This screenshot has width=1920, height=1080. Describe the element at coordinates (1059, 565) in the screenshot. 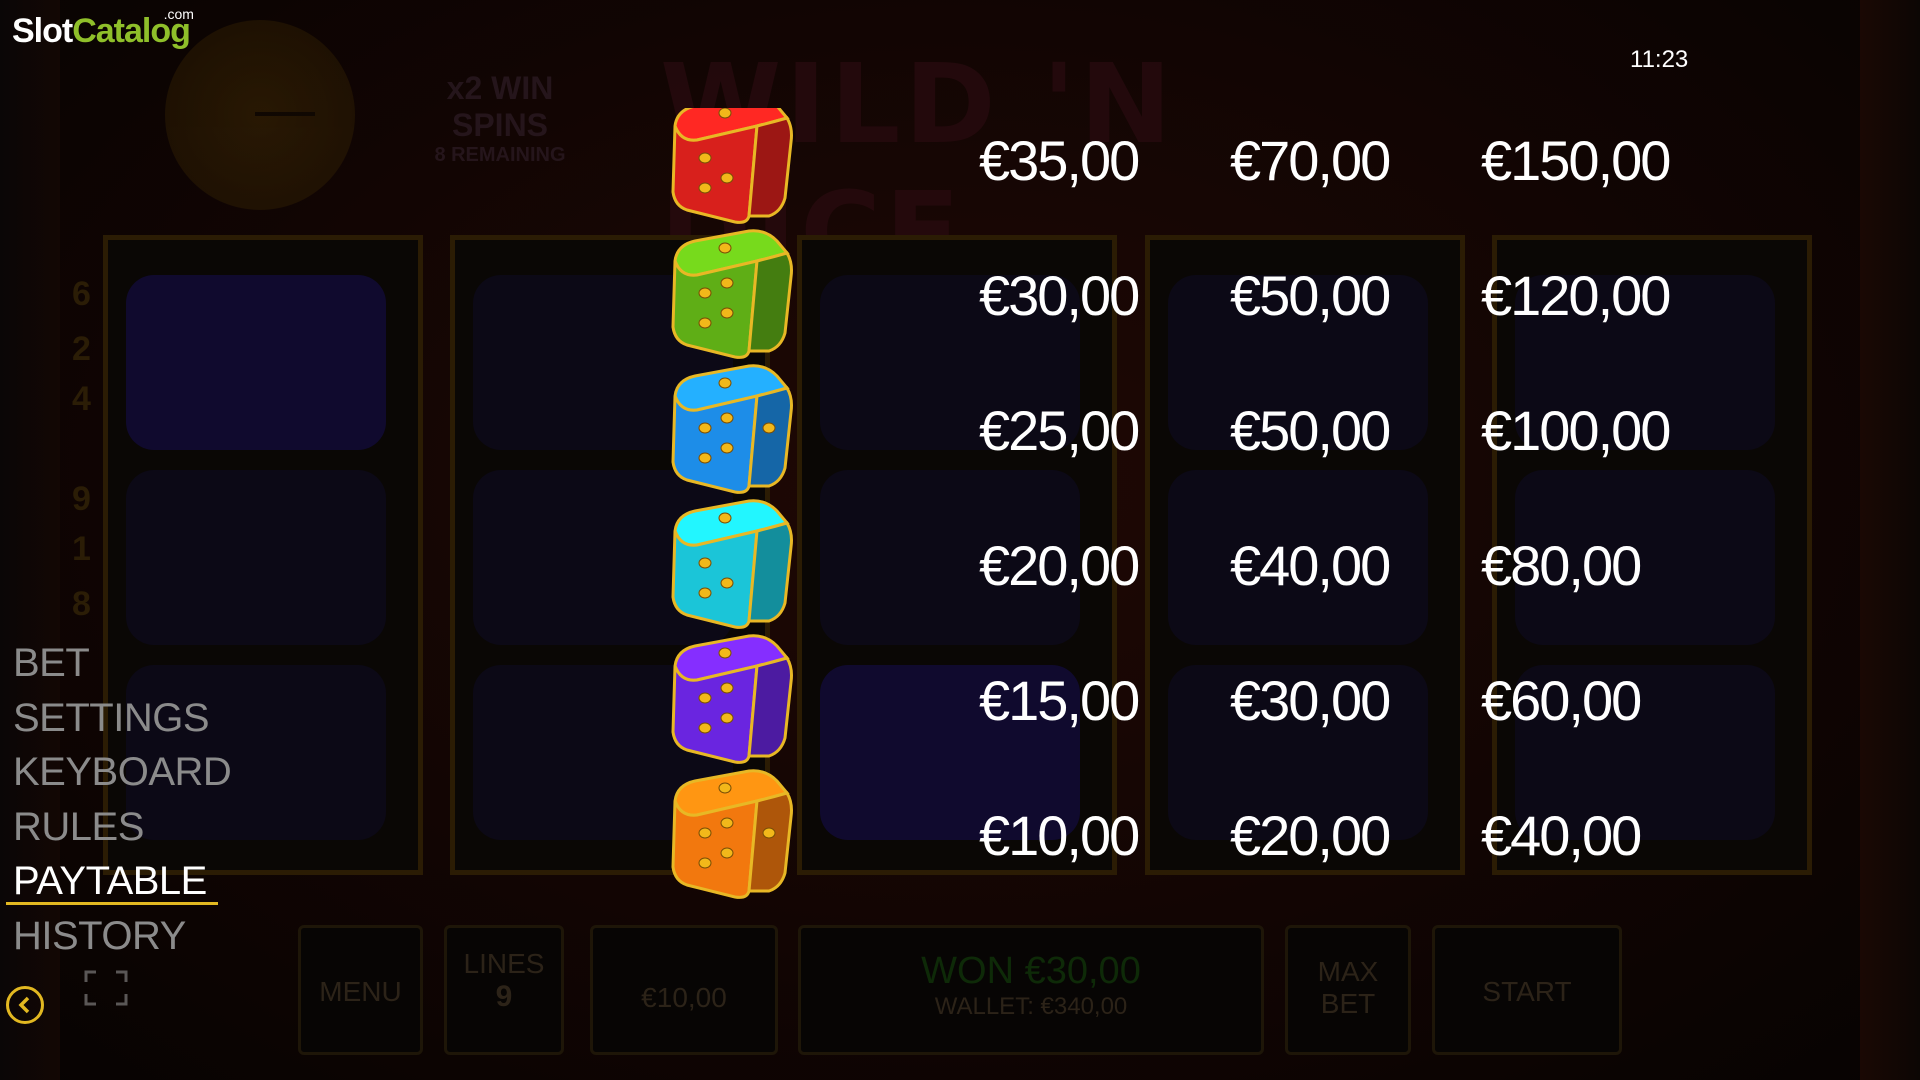

I see `payout-low: €20,00` at that location.